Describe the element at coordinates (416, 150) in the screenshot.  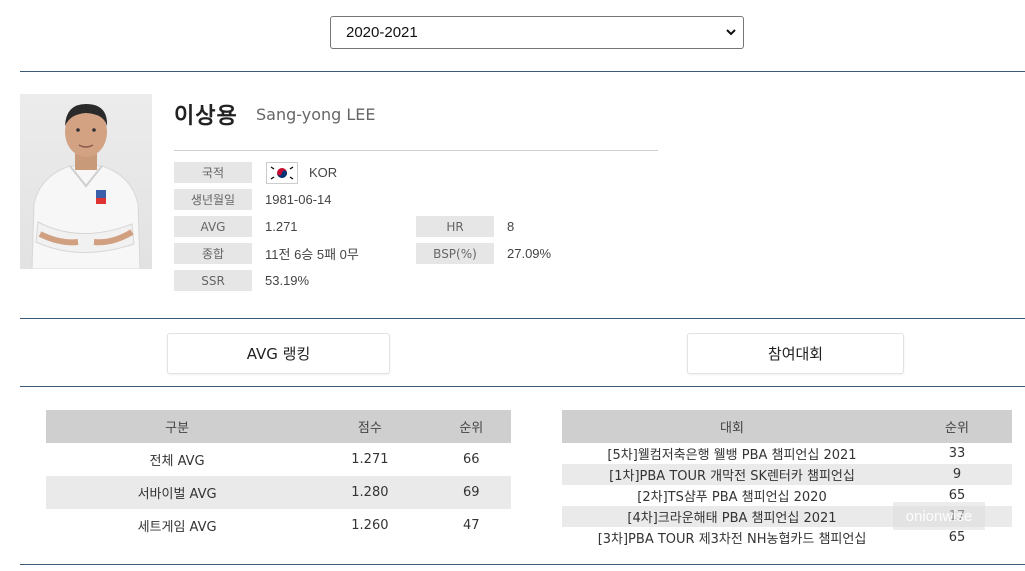
I see `name-divider` at that location.